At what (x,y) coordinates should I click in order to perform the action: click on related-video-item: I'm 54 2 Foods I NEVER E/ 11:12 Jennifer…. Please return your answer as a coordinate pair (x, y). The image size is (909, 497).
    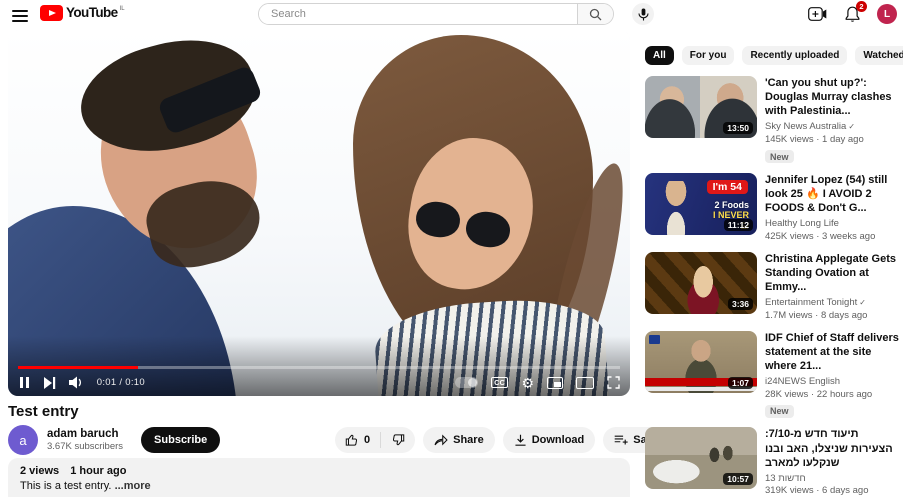
    Looking at the image, I should click on (774, 208).